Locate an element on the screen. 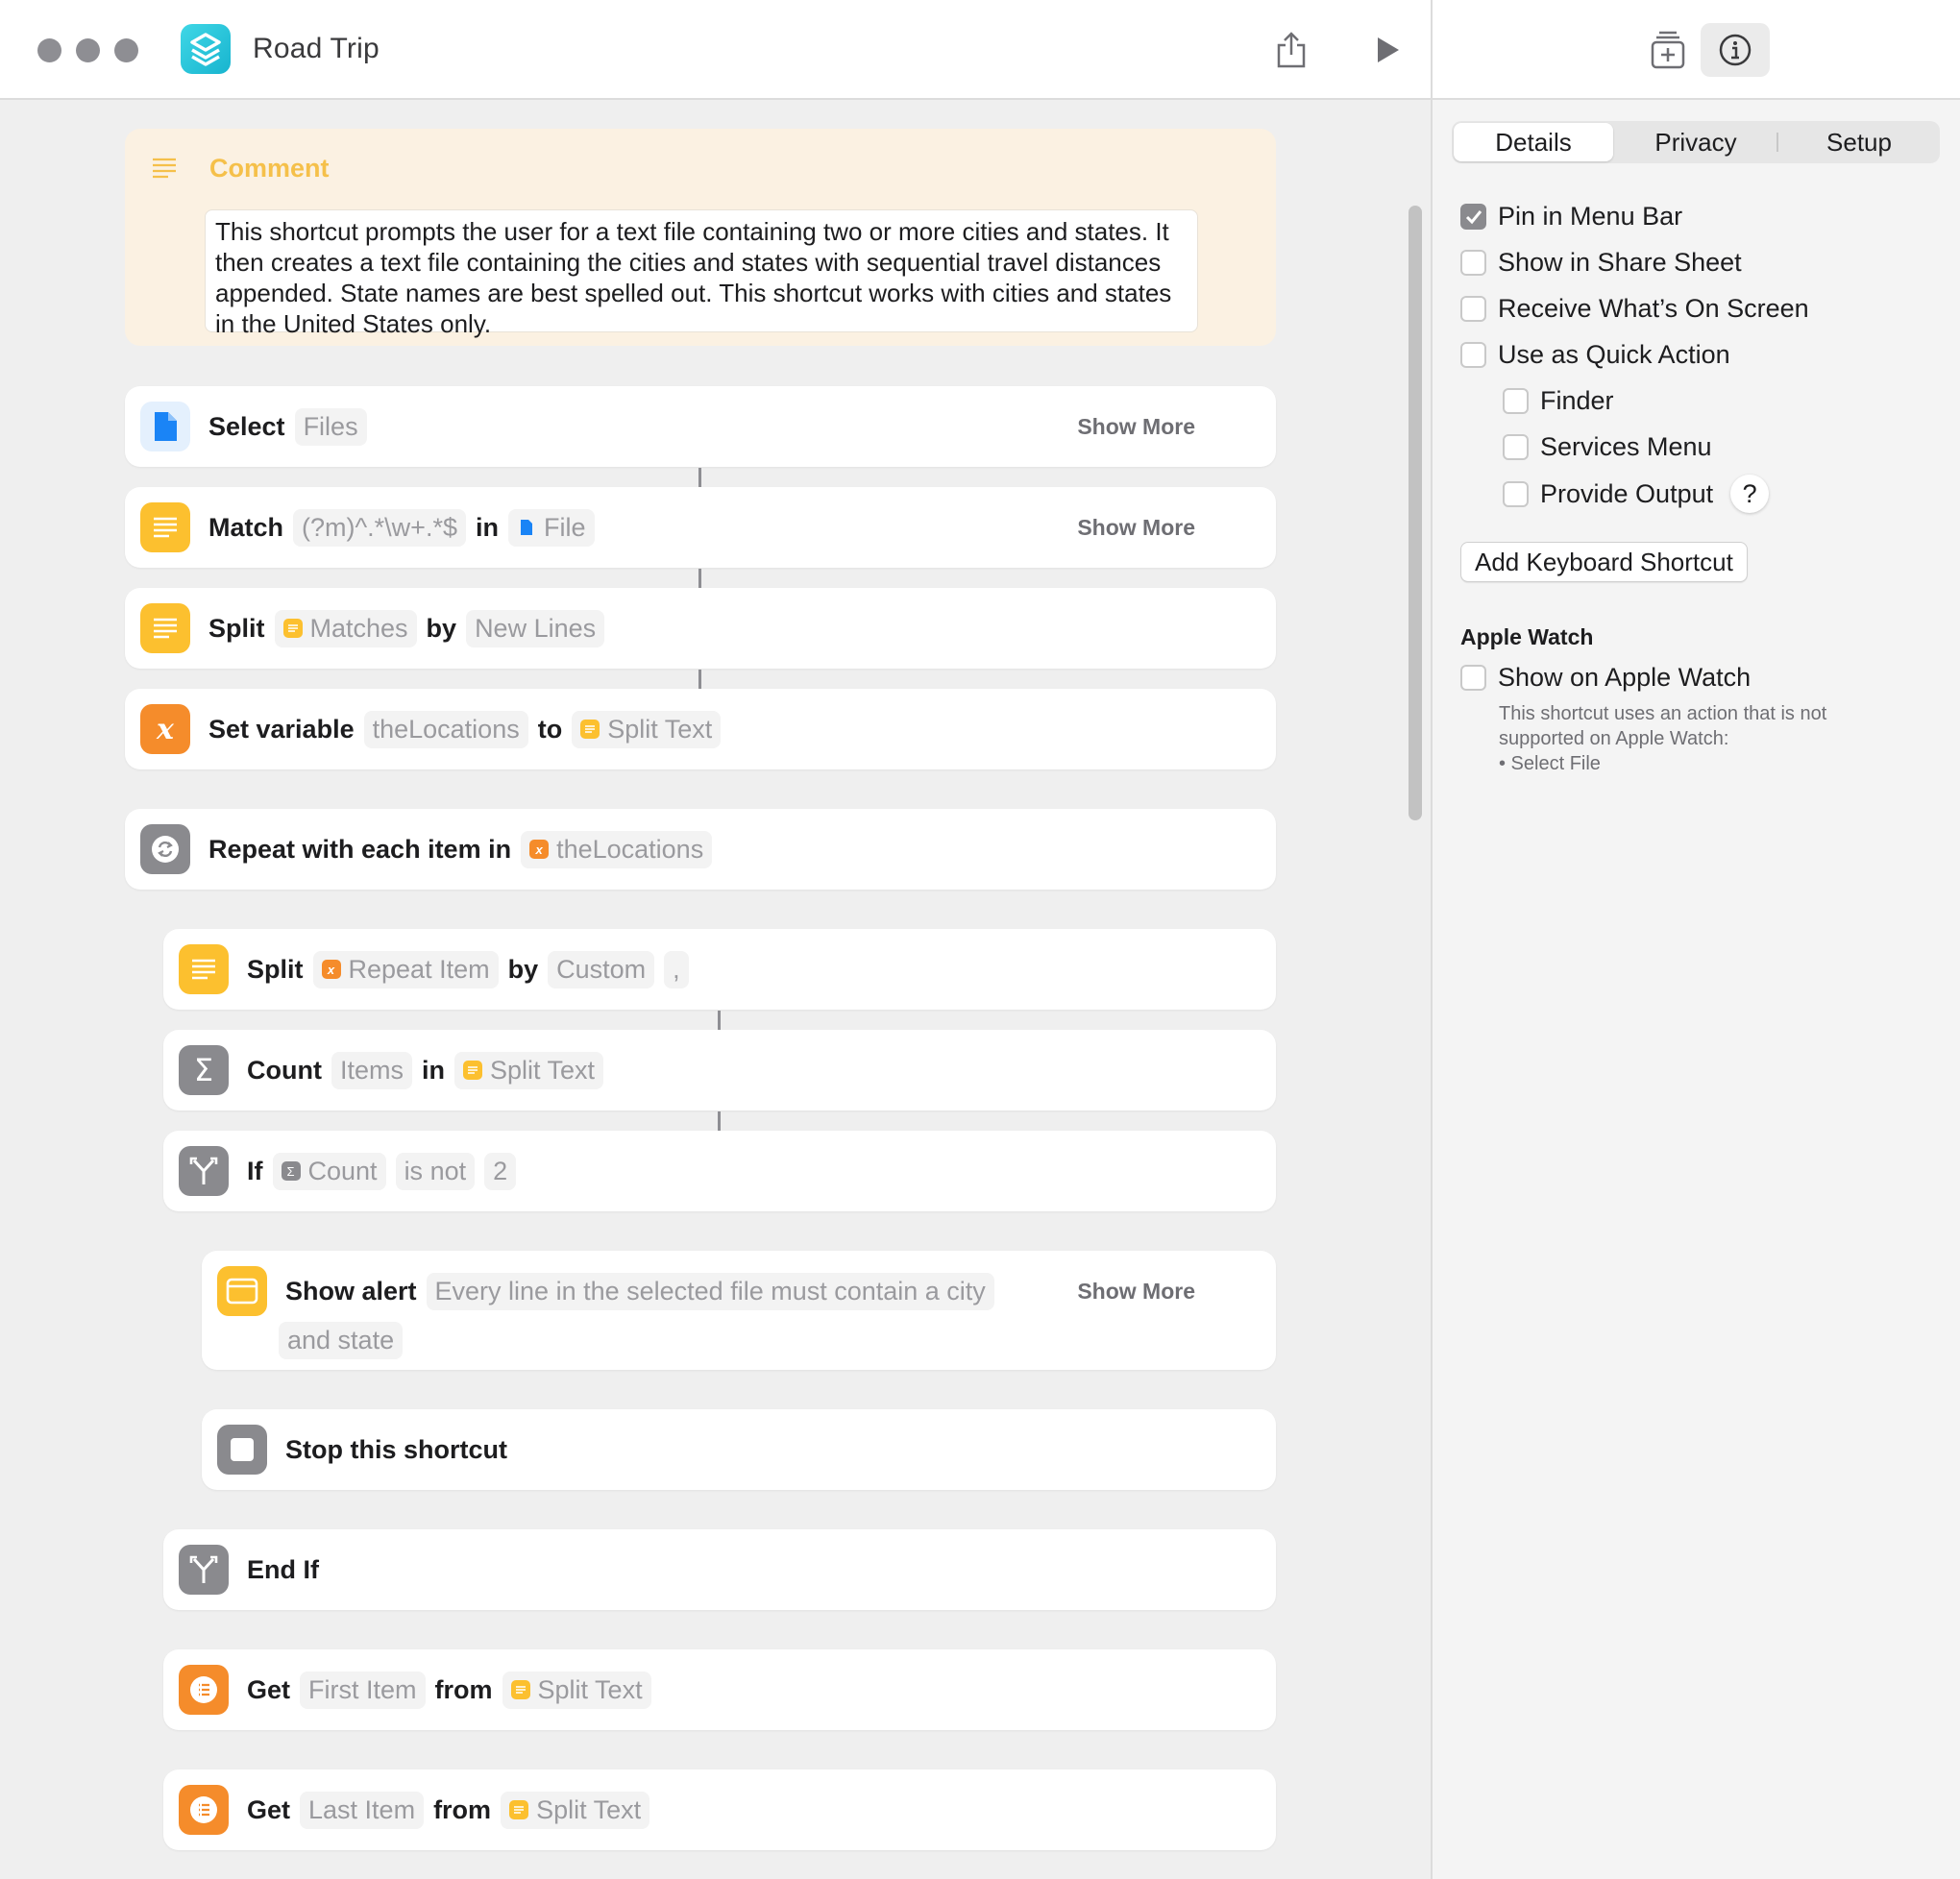 This screenshot has height=1879, width=1960. param-item-position: First Item is located at coordinates (363, 1690).